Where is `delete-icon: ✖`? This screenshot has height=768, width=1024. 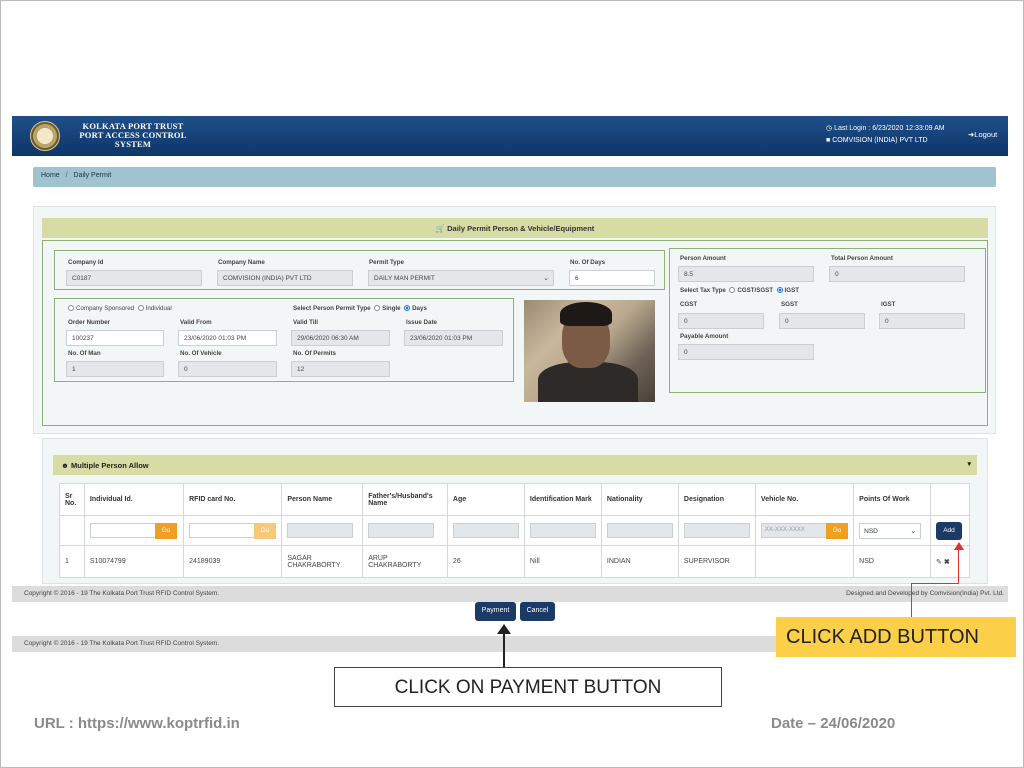
delete-icon: ✖ is located at coordinates (947, 562).